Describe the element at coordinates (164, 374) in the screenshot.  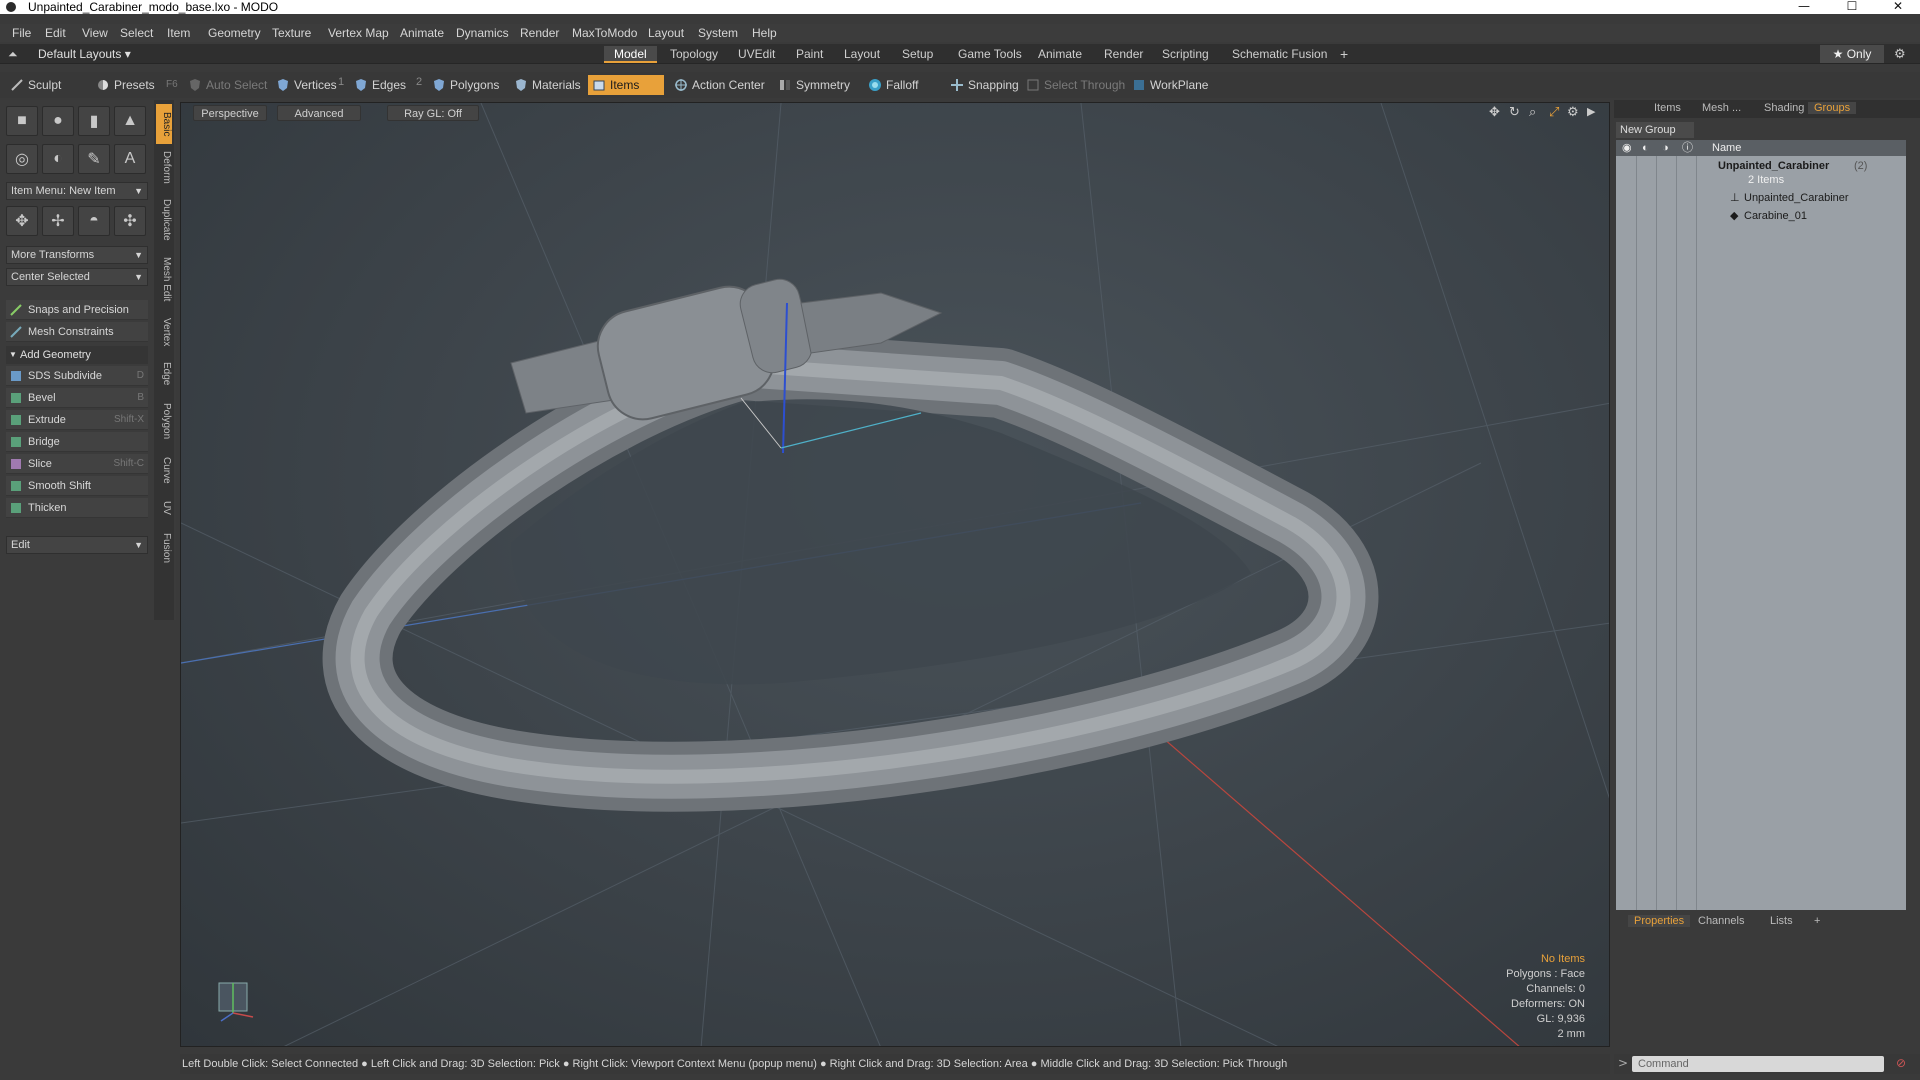
I see `vtab-edge: Edge` at that location.